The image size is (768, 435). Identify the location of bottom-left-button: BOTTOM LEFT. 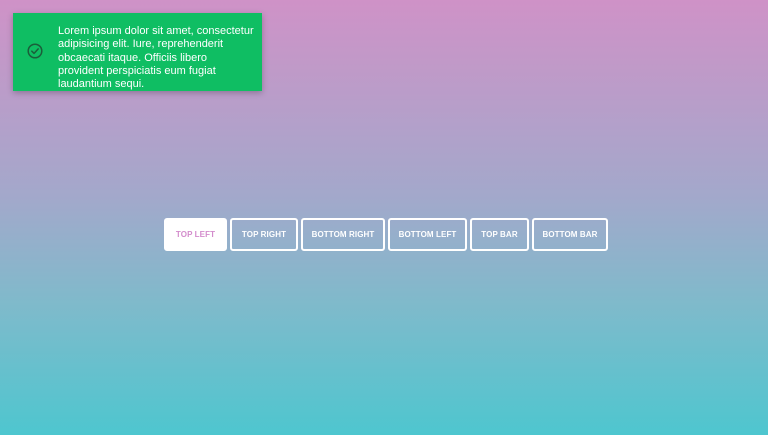
(427, 234).